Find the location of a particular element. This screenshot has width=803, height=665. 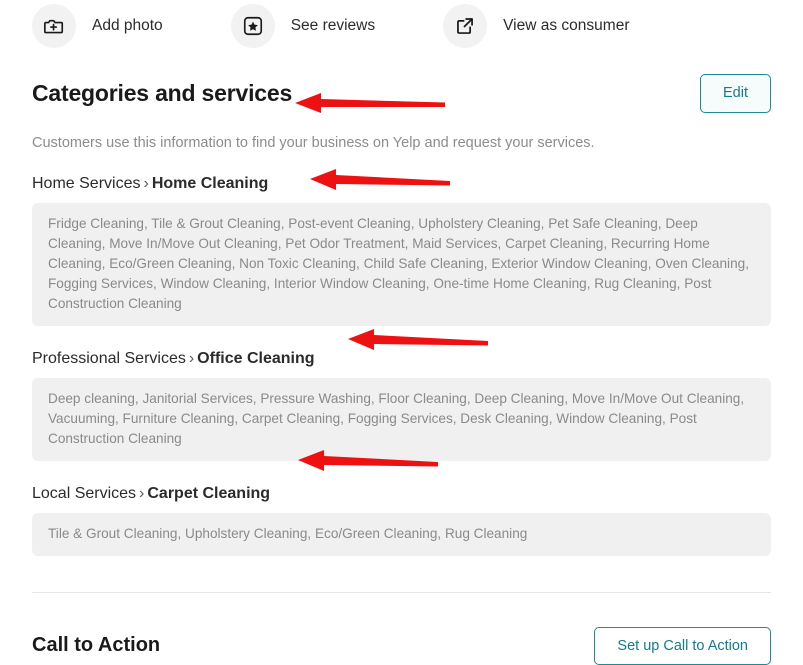

page-title: Categories and services is located at coordinates (162, 93).